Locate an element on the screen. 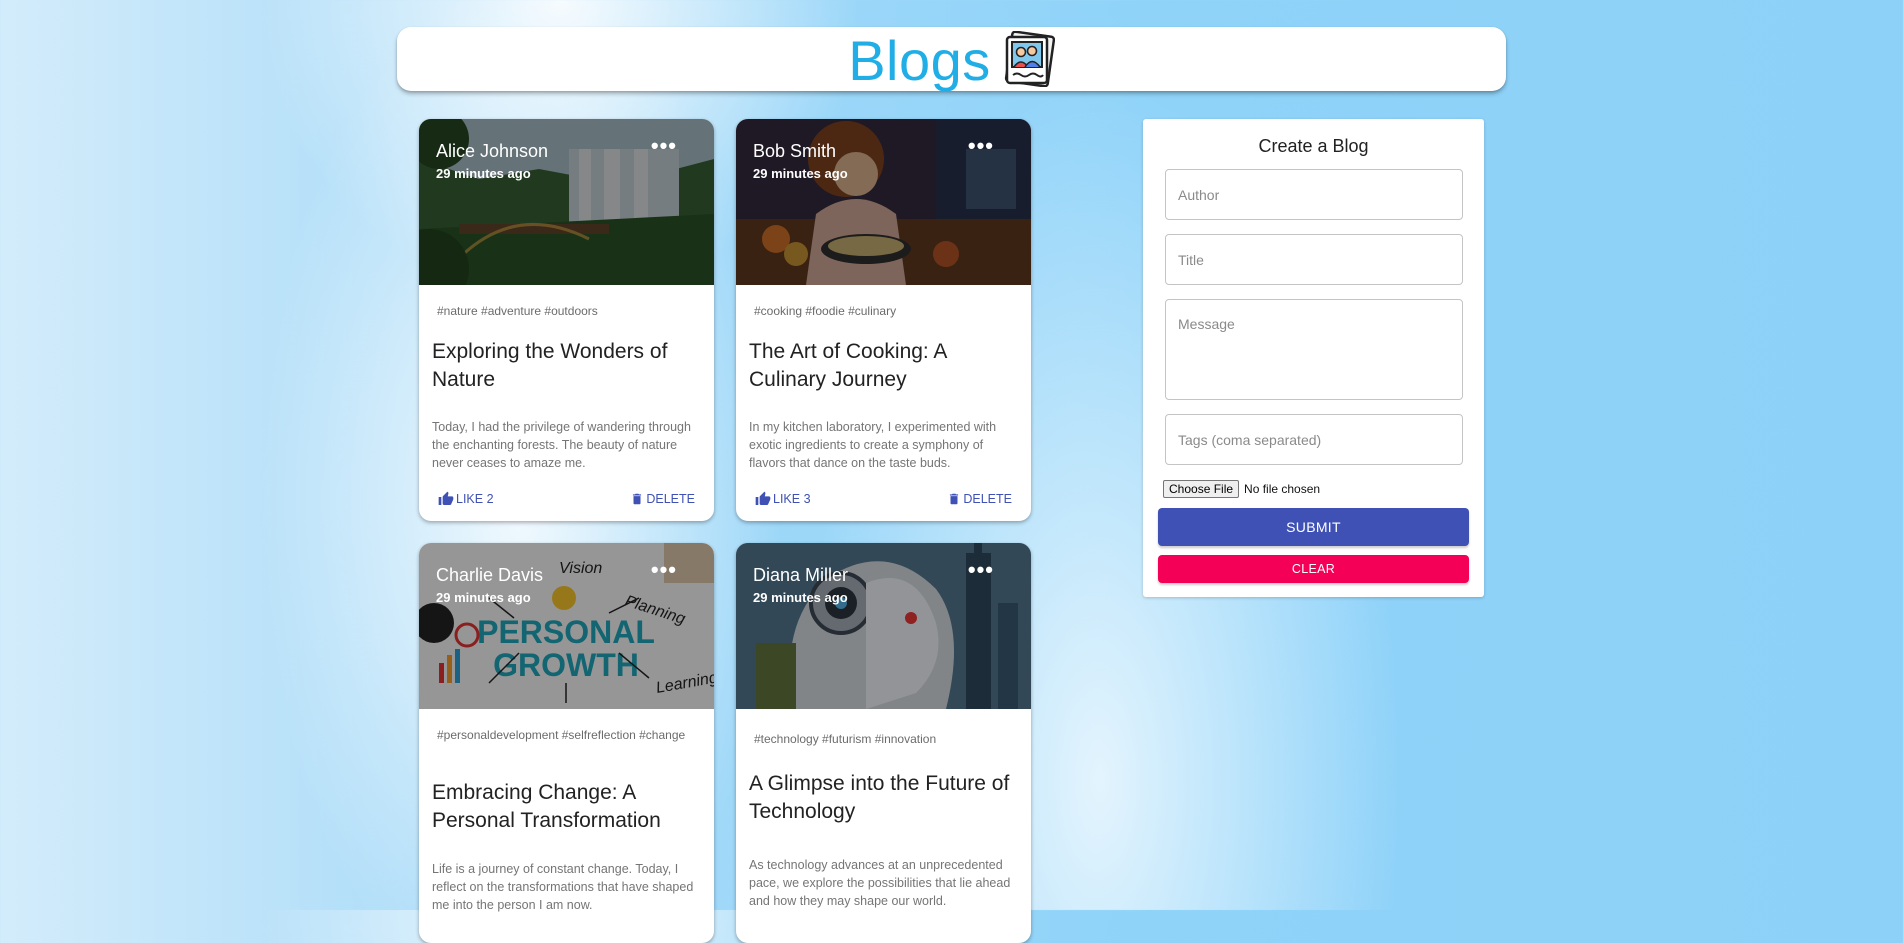 This screenshot has height=943, width=1903. author-input is located at coordinates (1314, 194).